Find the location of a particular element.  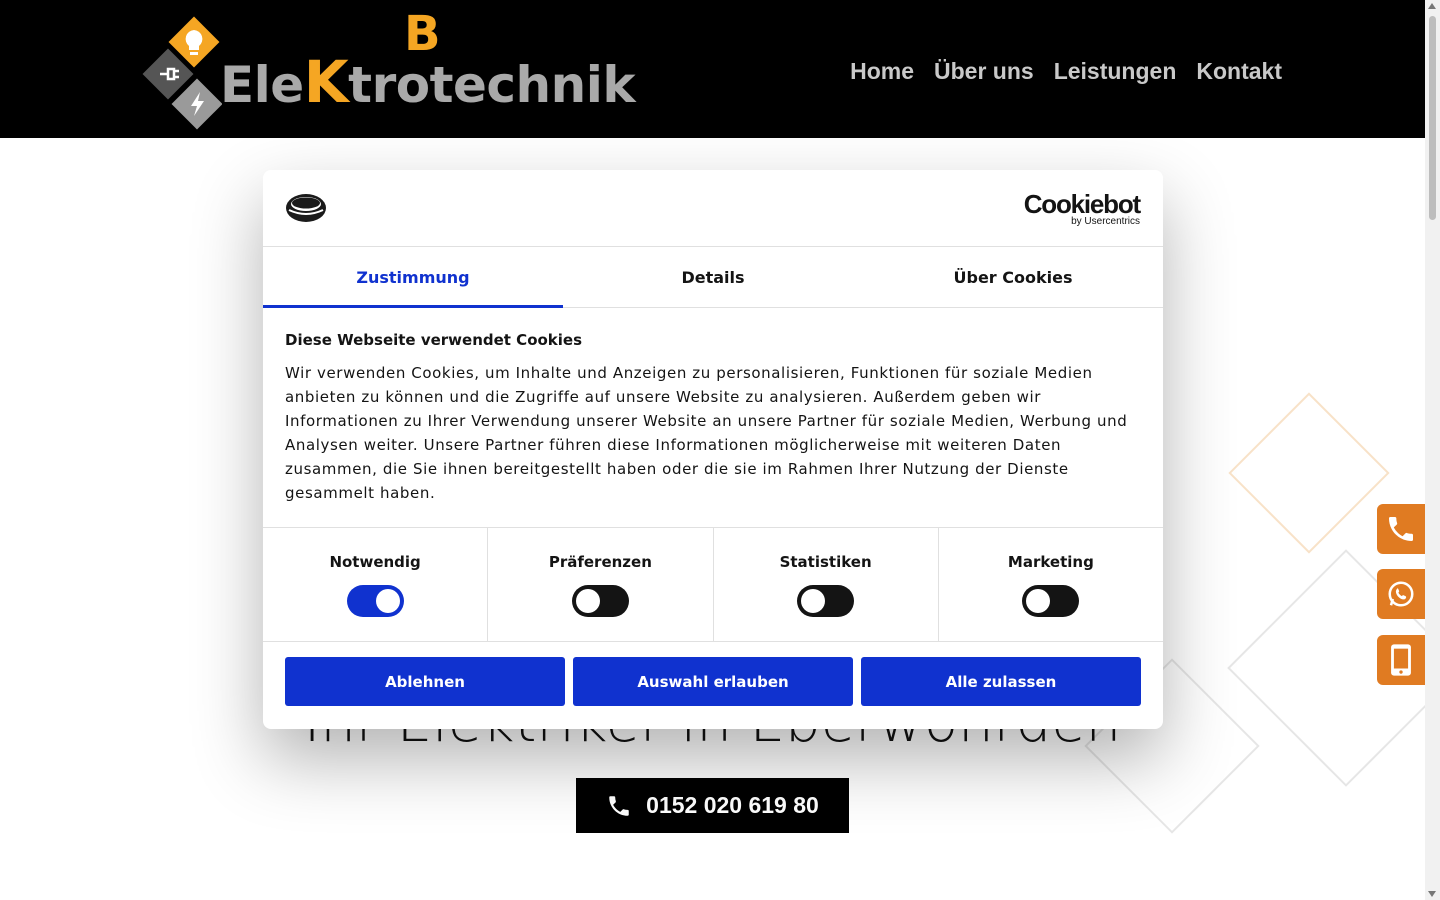

logo-text-post: trotechnik is located at coordinates (492, 85).